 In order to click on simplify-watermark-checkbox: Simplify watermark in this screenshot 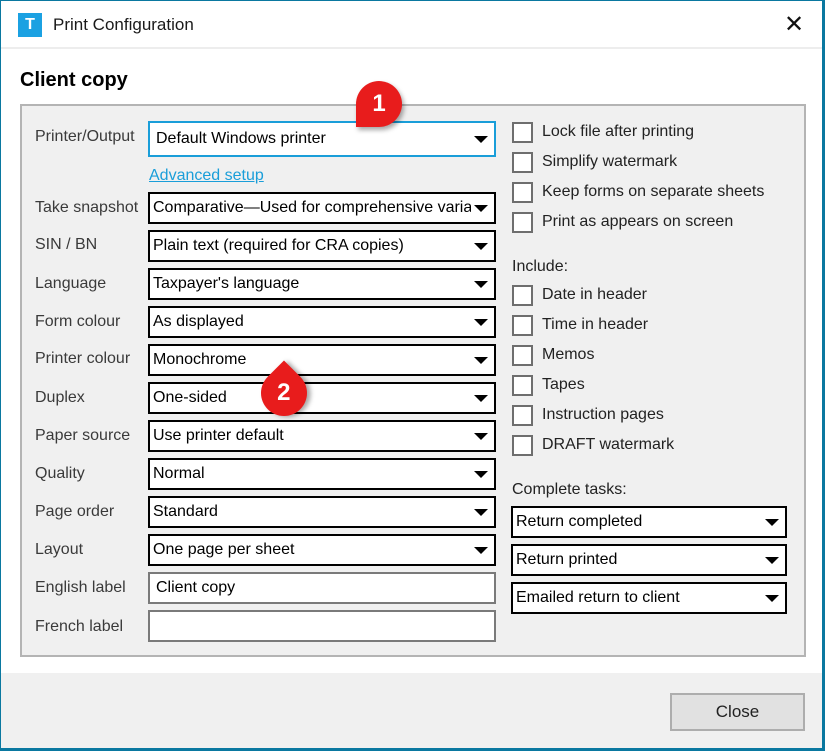, I will do `click(594, 162)`.